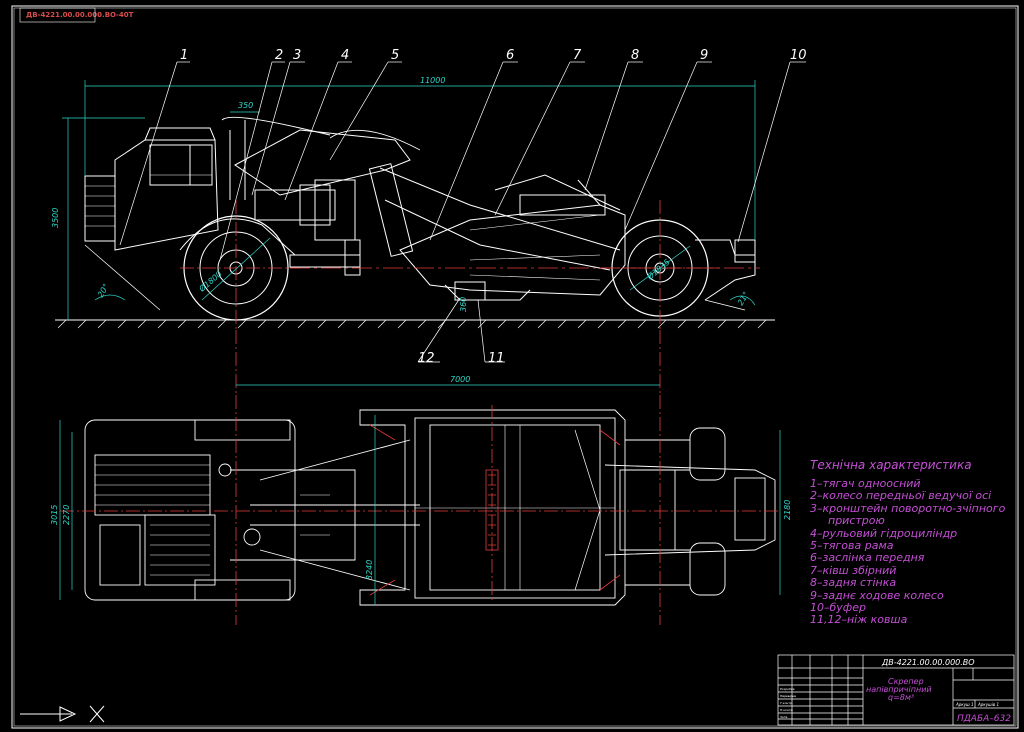 This screenshot has height=732, width=1024. Describe the element at coordinates (786, 710) in the screenshot. I see `role-4: Н.контр.` at that location.